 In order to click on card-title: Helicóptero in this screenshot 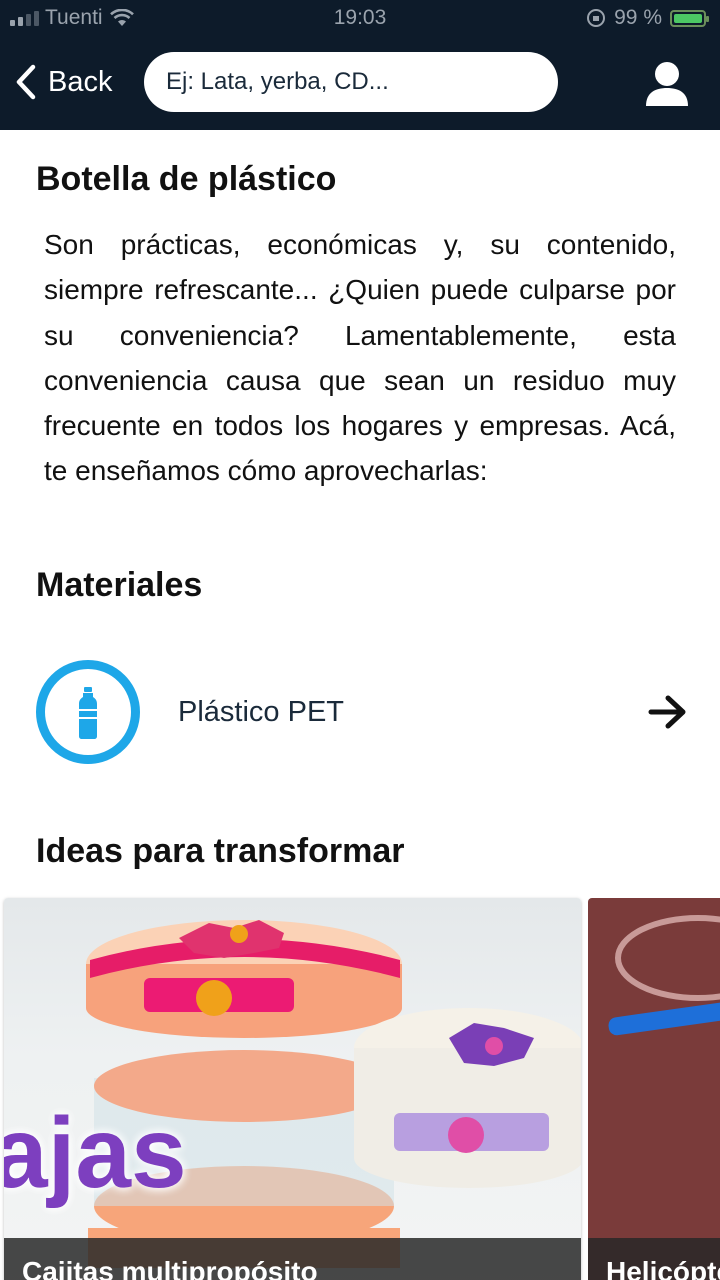, I will do `click(654, 1259)`.